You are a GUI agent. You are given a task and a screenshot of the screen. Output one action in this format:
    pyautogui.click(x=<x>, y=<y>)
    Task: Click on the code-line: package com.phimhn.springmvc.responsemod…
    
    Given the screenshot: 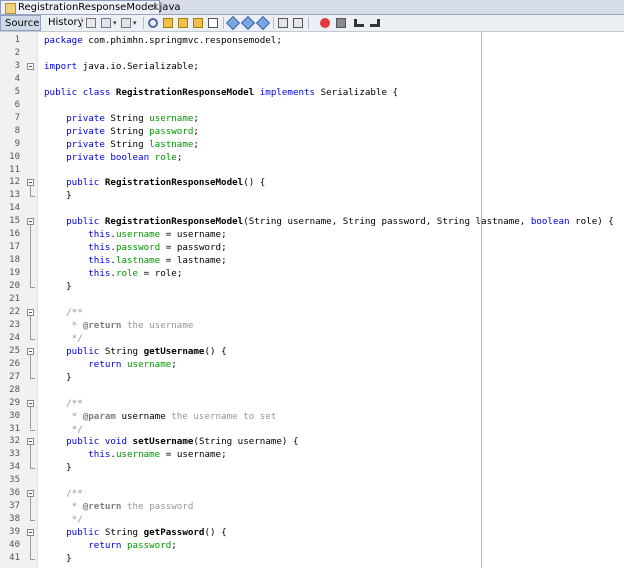 What is the action you would take?
    pyautogui.click(x=163, y=40)
    